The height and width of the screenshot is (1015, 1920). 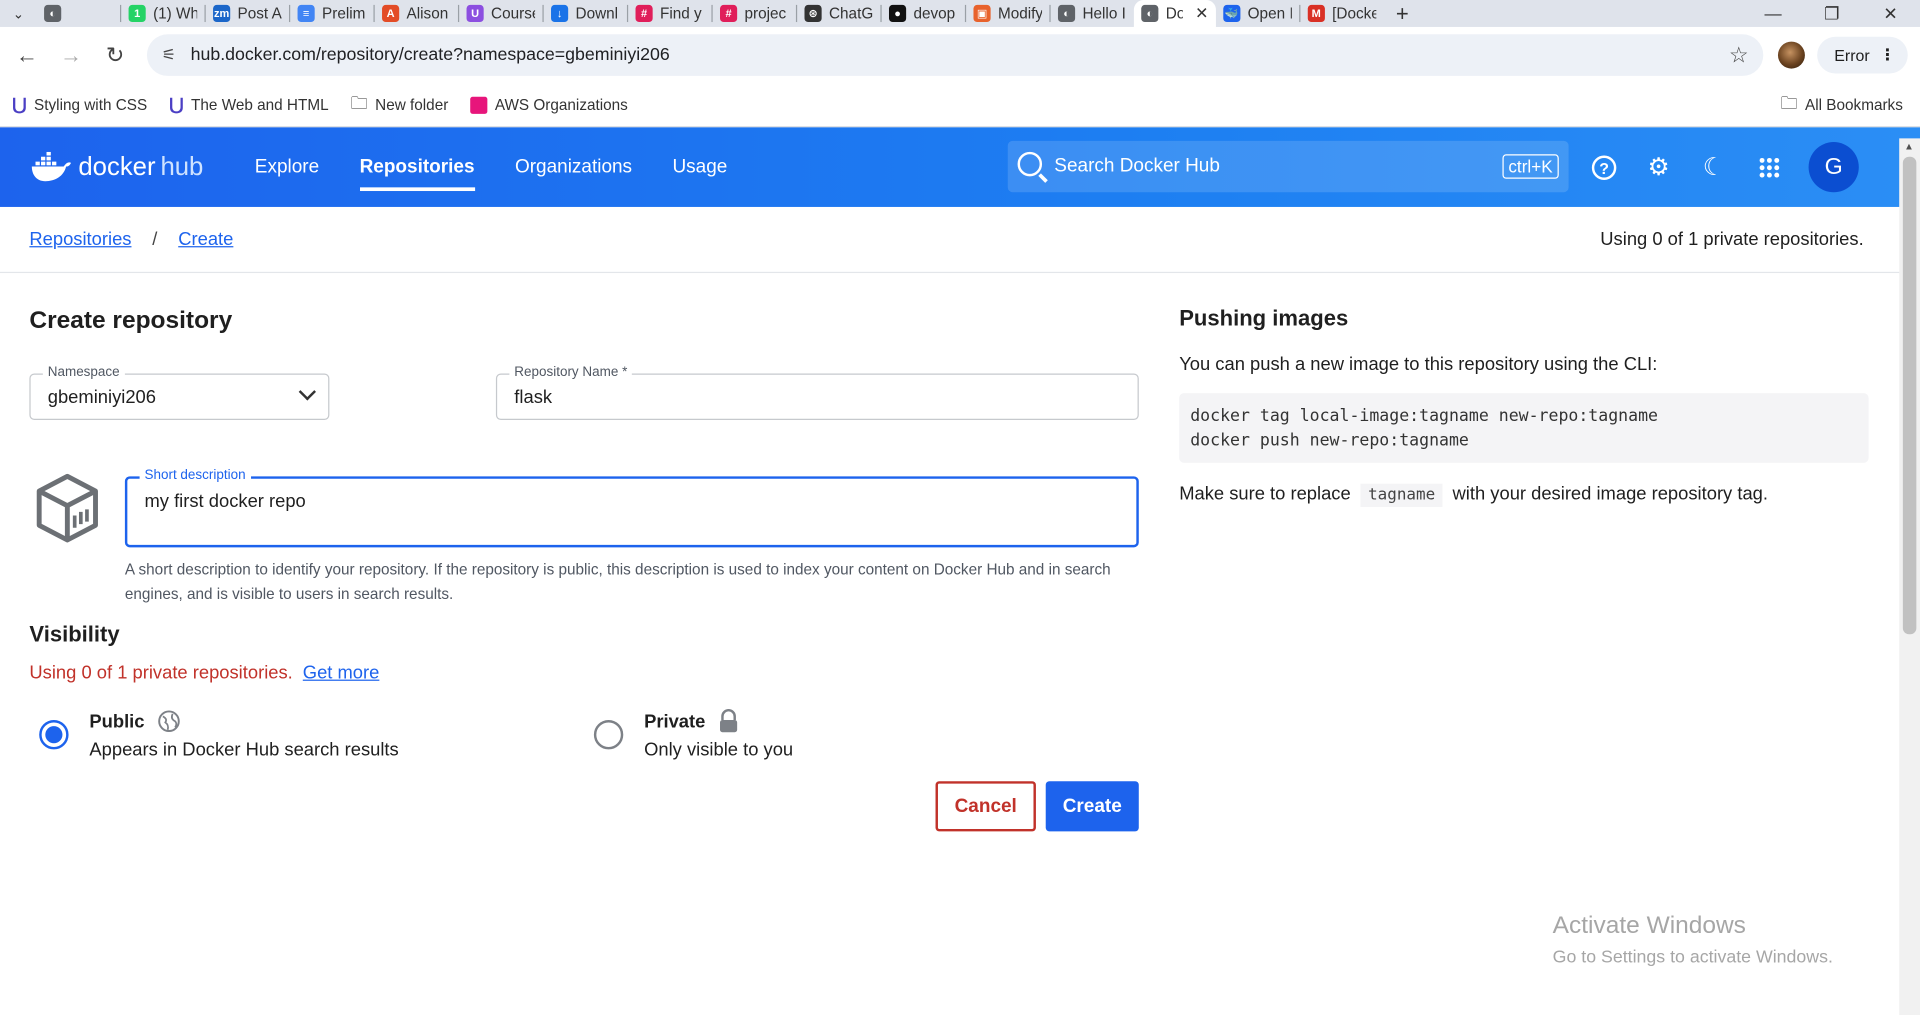 What do you see at coordinates (391, 13) in the screenshot?
I see `tab-favicon-icon: A` at bounding box center [391, 13].